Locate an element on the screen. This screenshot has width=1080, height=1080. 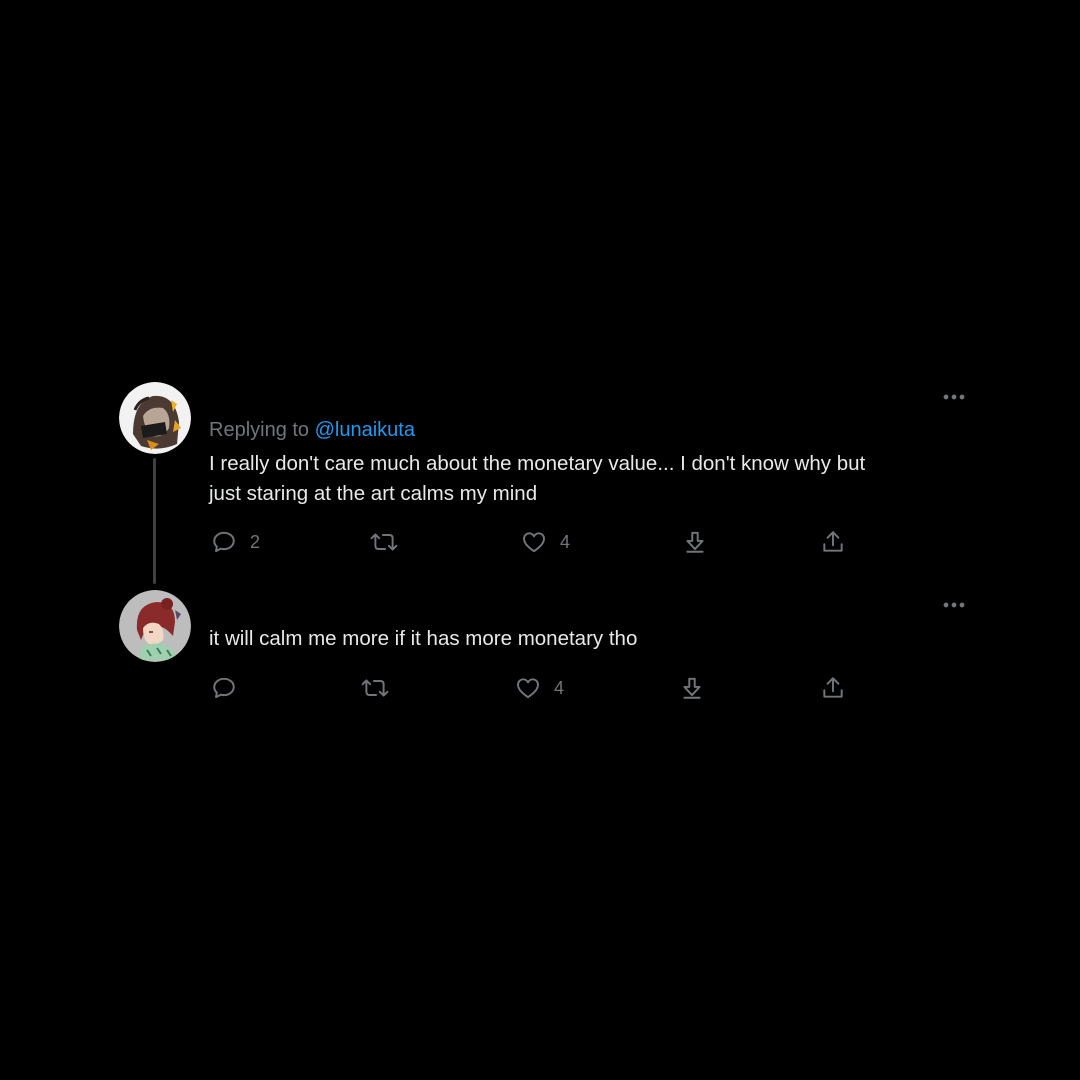
tweet-1-share-button is located at coordinates (833, 542).